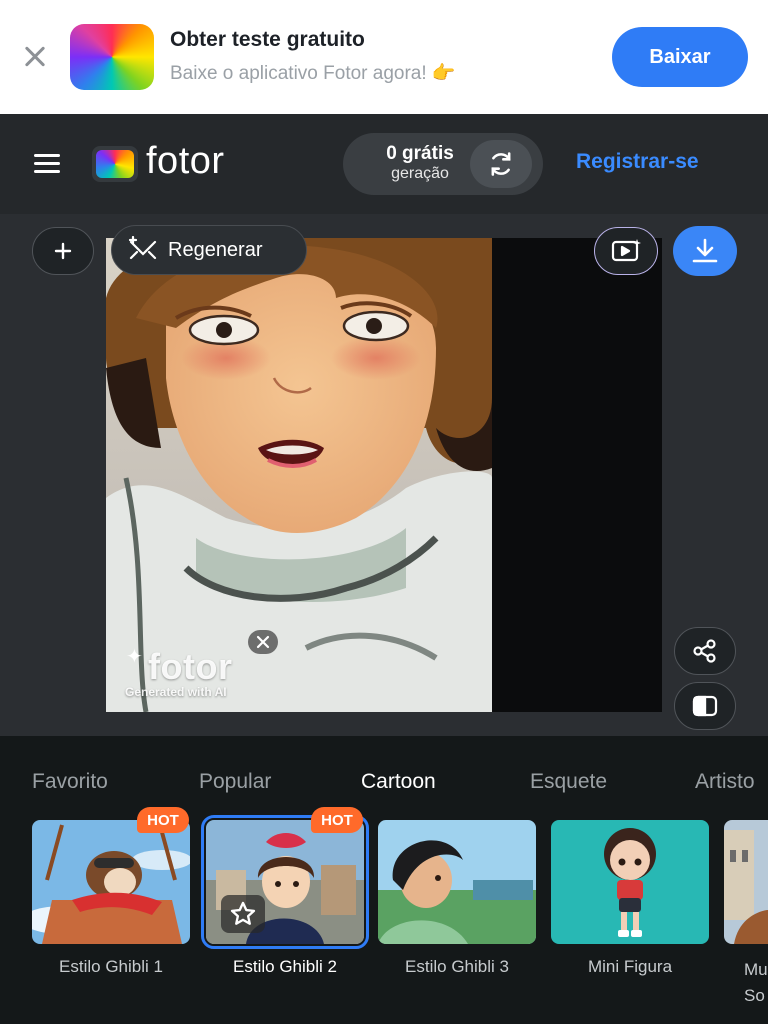 The image size is (768, 1024). I want to click on compare-icon, so click(705, 706).